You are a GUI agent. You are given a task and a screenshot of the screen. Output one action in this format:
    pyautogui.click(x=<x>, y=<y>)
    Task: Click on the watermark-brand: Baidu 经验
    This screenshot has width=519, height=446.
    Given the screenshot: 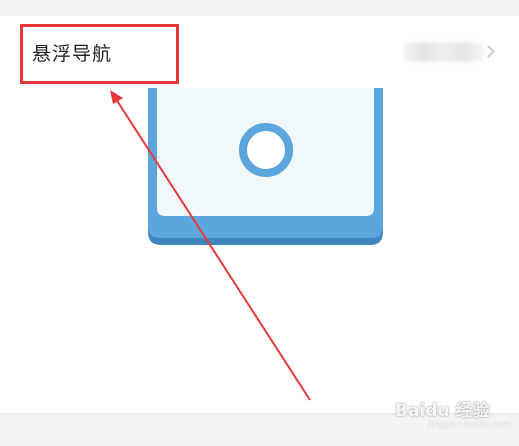 What is the action you would take?
    pyautogui.click(x=442, y=411)
    